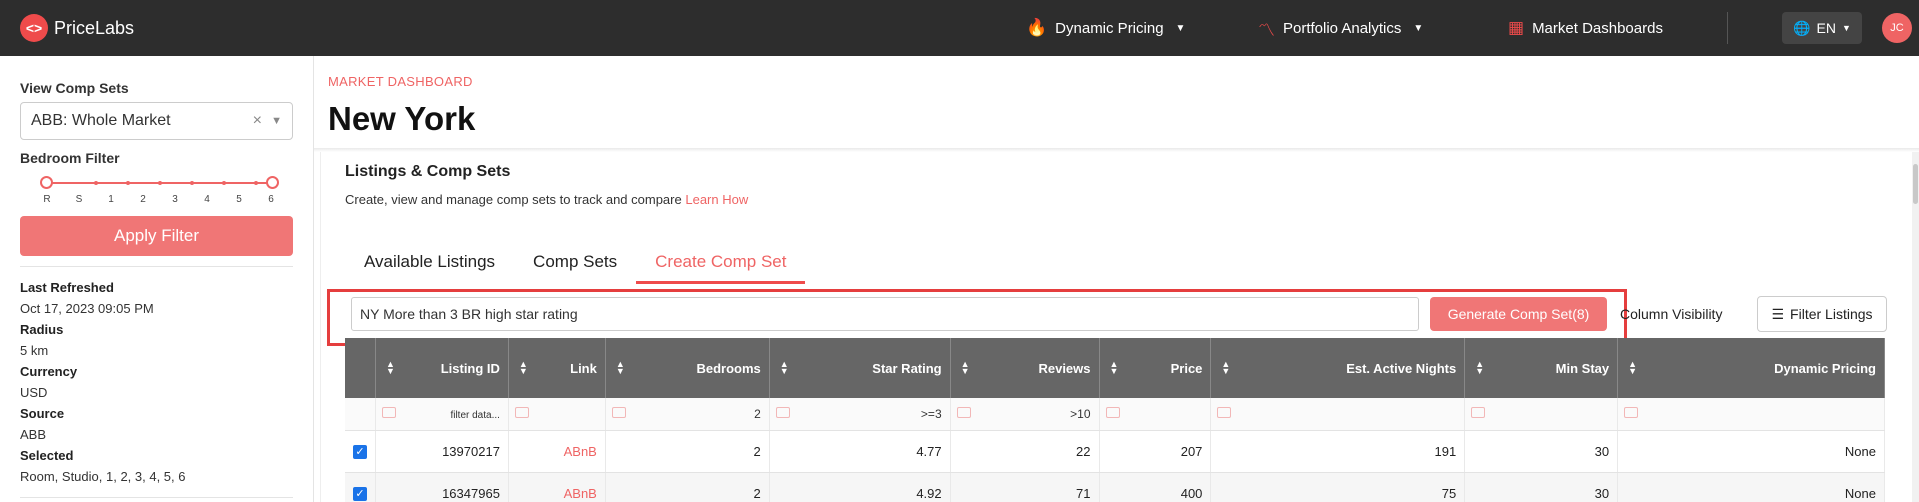 The height and width of the screenshot is (502, 1919). I want to click on comp-set-name-input, so click(885, 314).